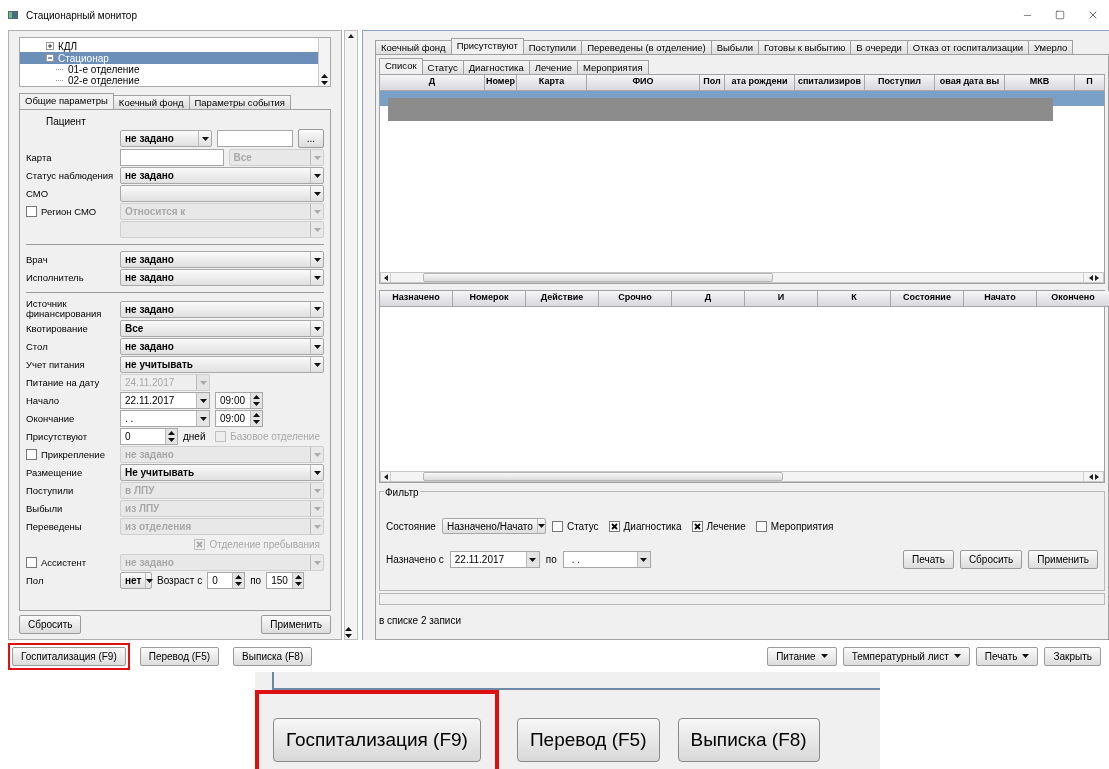 This screenshot has height=769, width=1109. What do you see at coordinates (64, 562) in the screenshot?
I see `field-label: Ассистент` at bounding box center [64, 562].